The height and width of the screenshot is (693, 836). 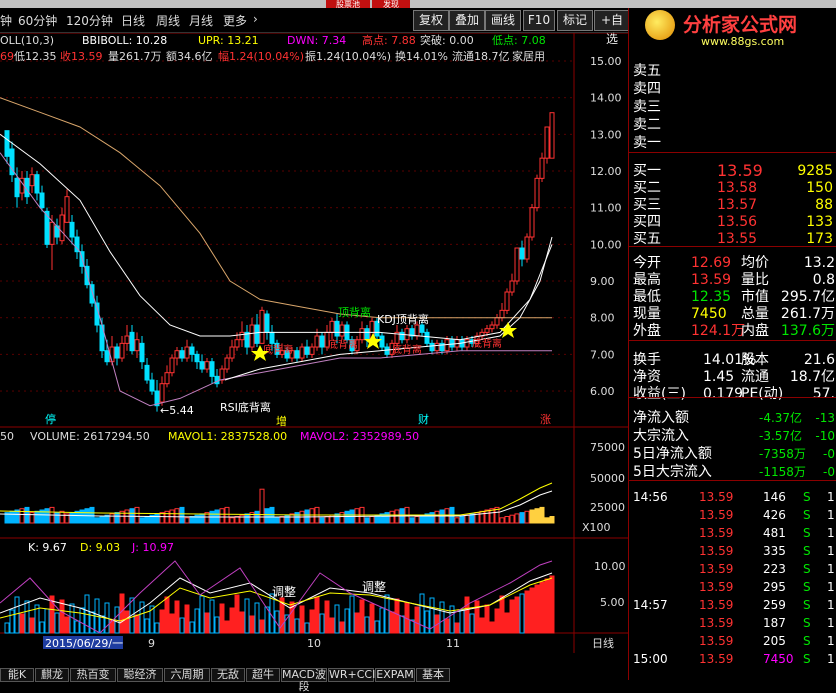 I want to click on stat-label: 最高, so click(x=647, y=280).